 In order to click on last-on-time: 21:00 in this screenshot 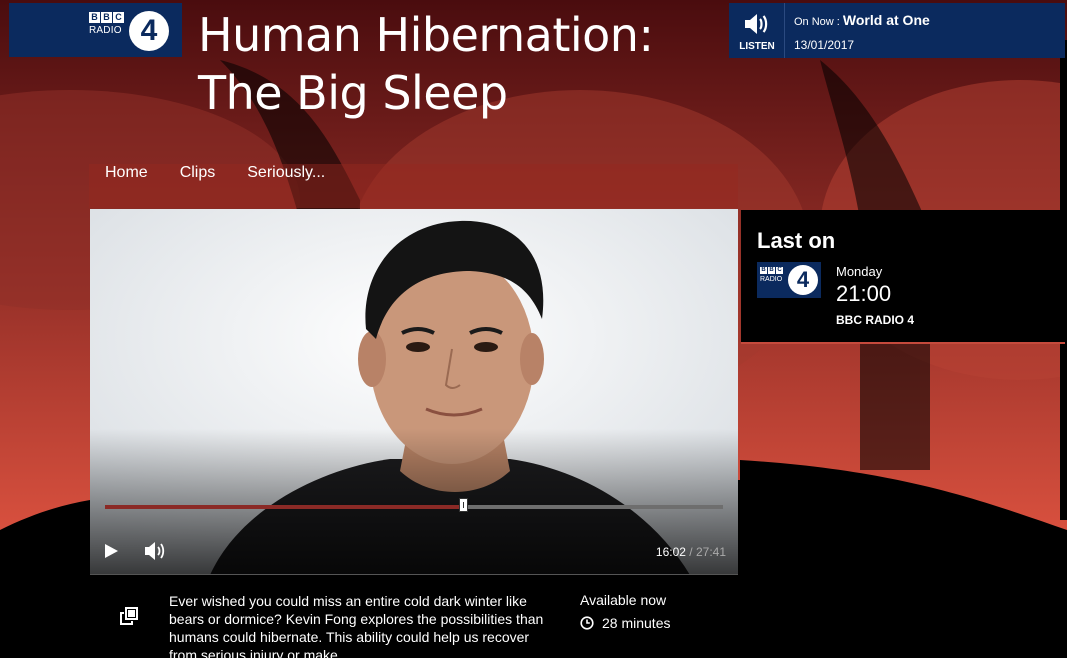, I will do `click(864, 293)`.